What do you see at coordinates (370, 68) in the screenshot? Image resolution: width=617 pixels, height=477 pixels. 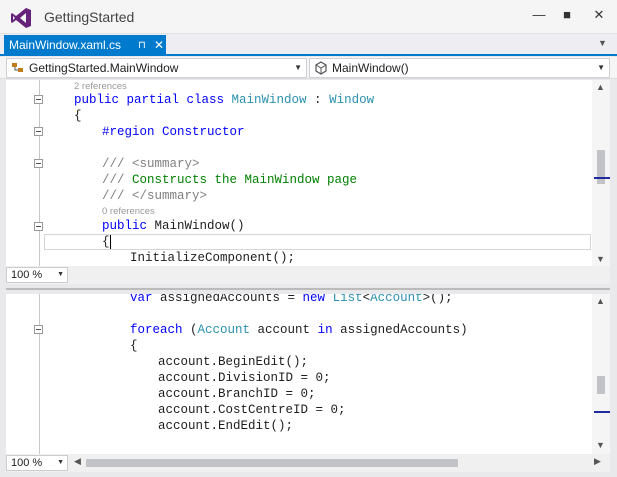 I see `member-combo-value: MainWindow()` at bounding box center [370, 68].